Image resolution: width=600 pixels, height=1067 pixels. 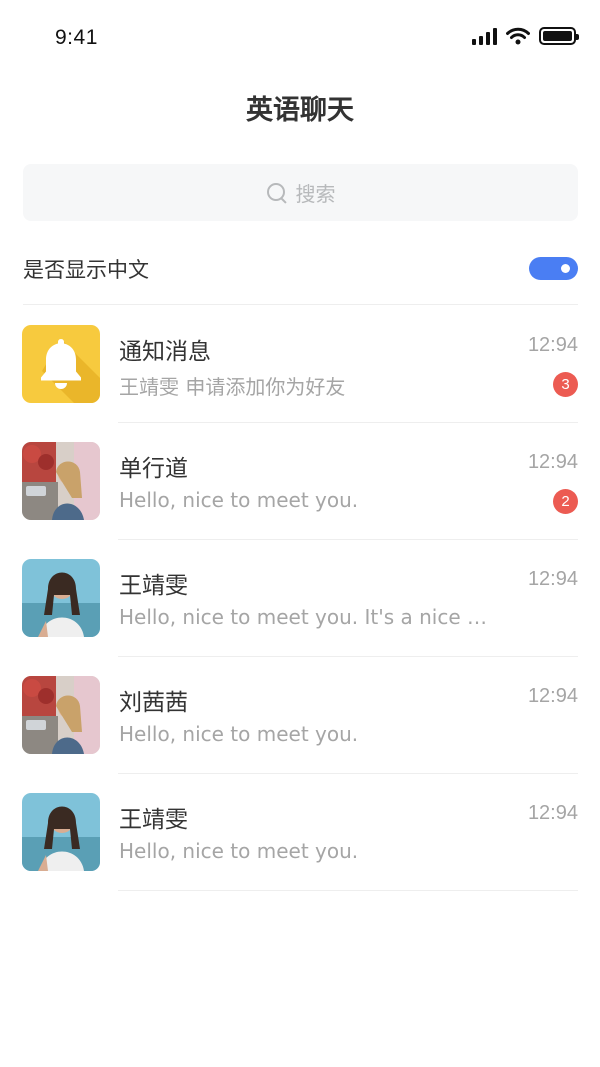 I want to click on chat-body: 通知消息 12:94 王靖雯 申请添加你为好友 3, so click(x=348, y=364).